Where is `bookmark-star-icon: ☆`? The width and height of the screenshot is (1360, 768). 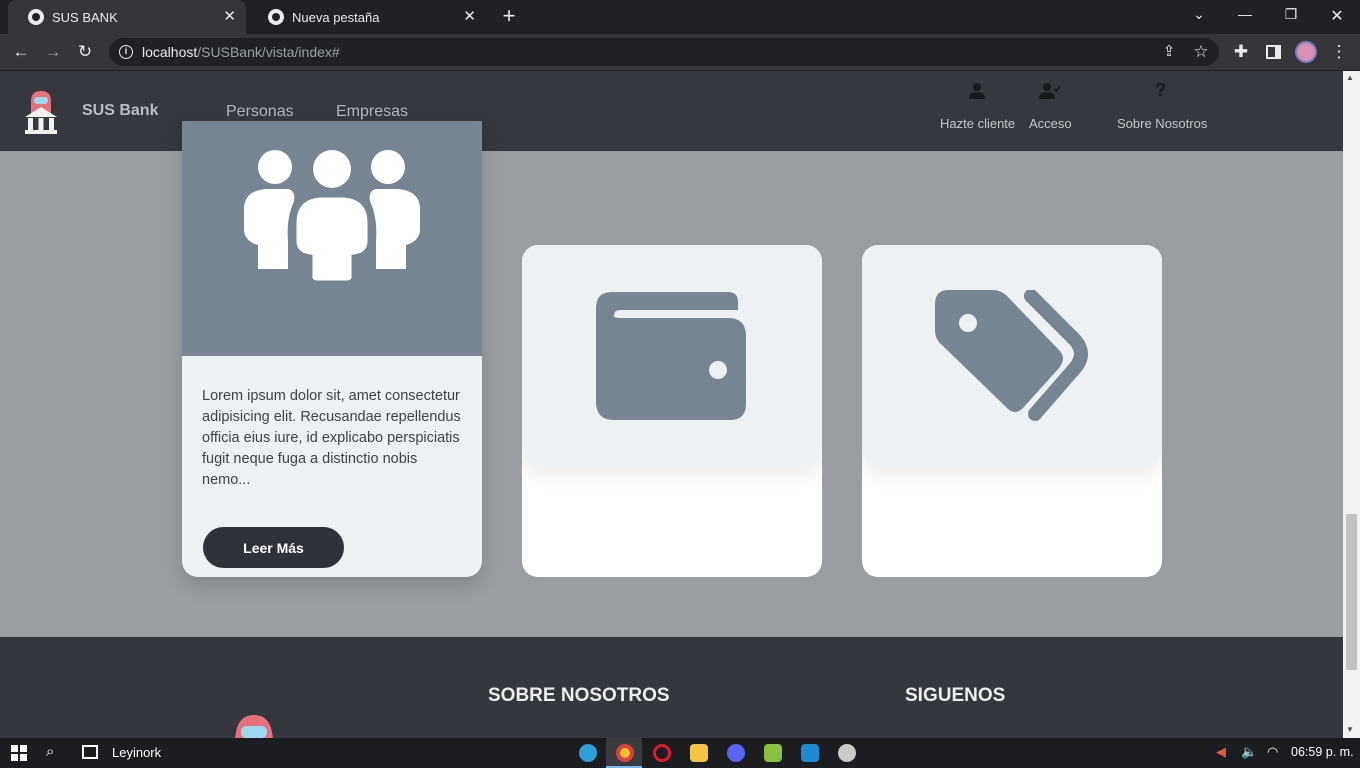 bookmark-star-icon: ☆ is located at coordinates (1201, 52).